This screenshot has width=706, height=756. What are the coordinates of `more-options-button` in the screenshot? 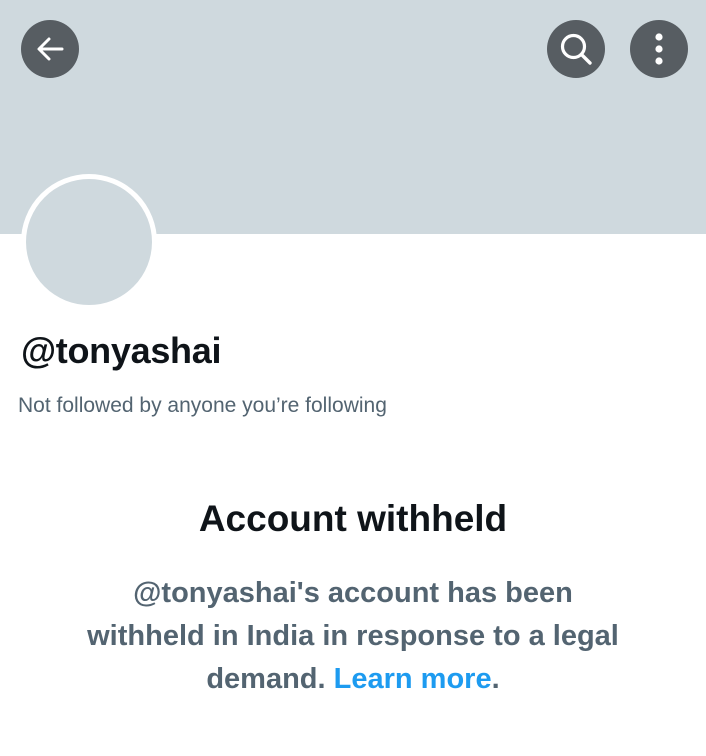 It's located at (659, 49).